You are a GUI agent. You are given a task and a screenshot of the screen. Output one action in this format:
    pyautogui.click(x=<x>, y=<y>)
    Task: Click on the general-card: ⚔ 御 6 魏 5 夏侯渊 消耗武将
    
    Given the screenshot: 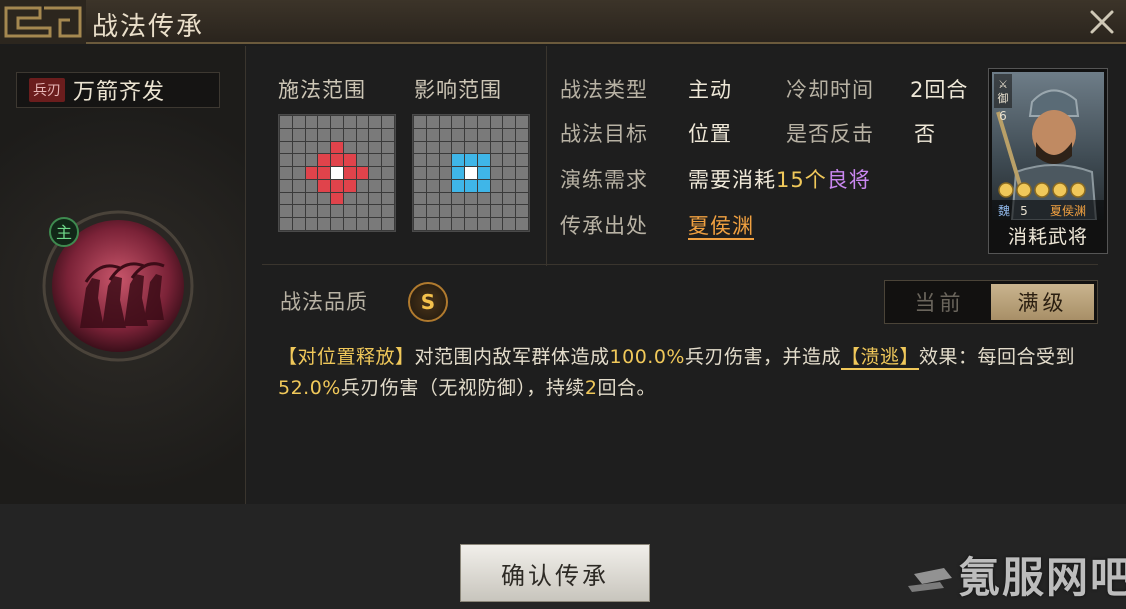 What is the action you would take?
    pyautogui.click(x=1048, y=161)
    